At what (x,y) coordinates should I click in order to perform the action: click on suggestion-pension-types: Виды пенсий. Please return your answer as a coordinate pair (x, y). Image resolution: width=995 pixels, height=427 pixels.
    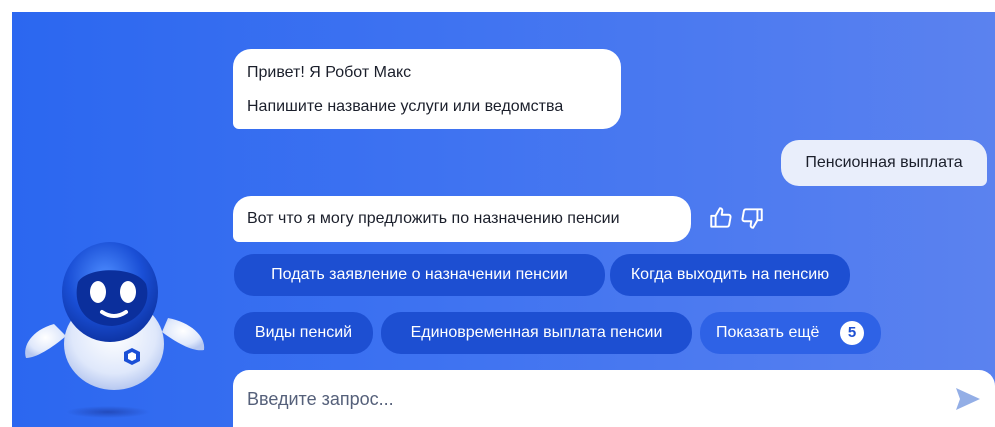
    Looking at the image, I should click on (303, 333).